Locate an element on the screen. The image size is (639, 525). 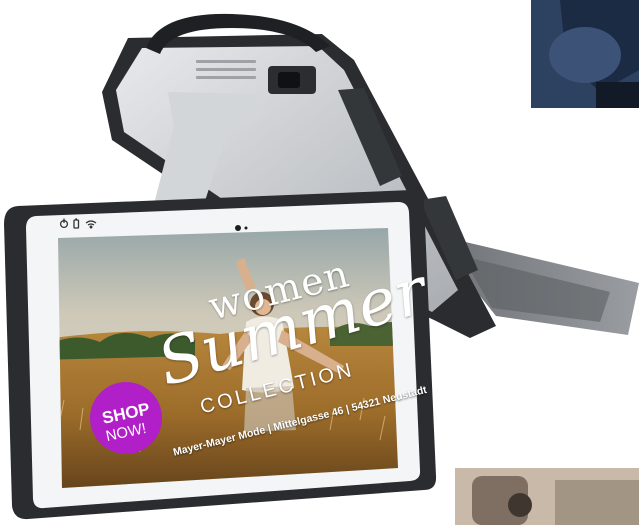
thumbnail-bottom-right is located at coordinates (547, 496).